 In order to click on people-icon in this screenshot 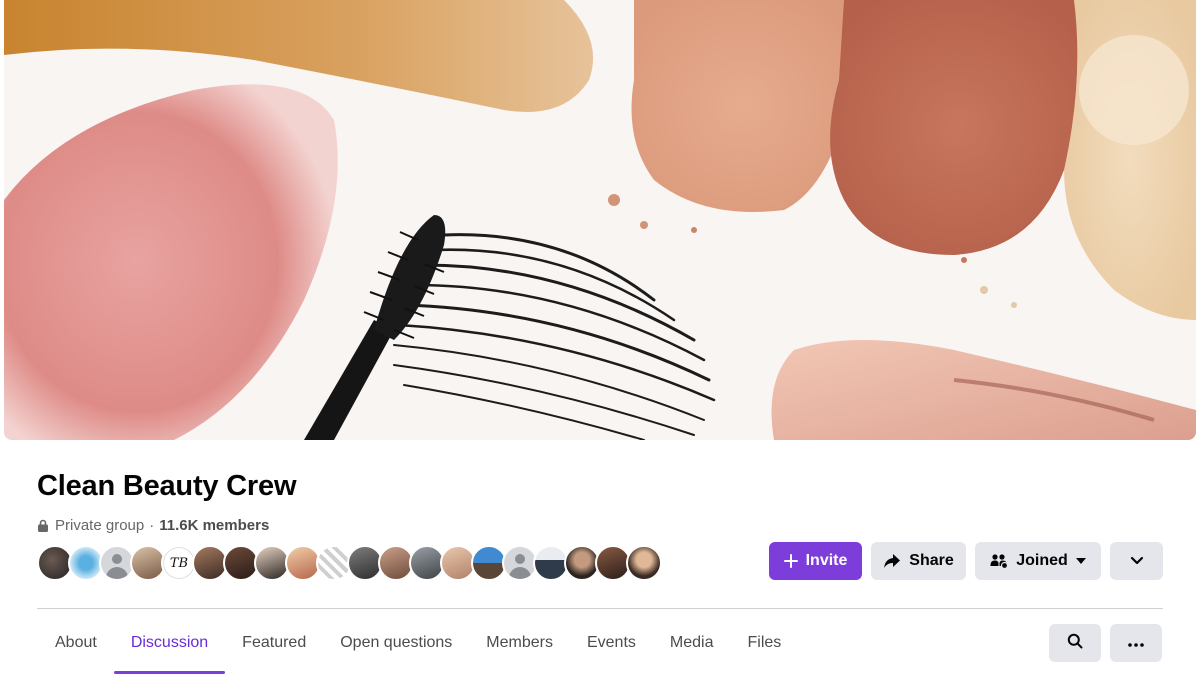, I will do `click(999, 561)`.